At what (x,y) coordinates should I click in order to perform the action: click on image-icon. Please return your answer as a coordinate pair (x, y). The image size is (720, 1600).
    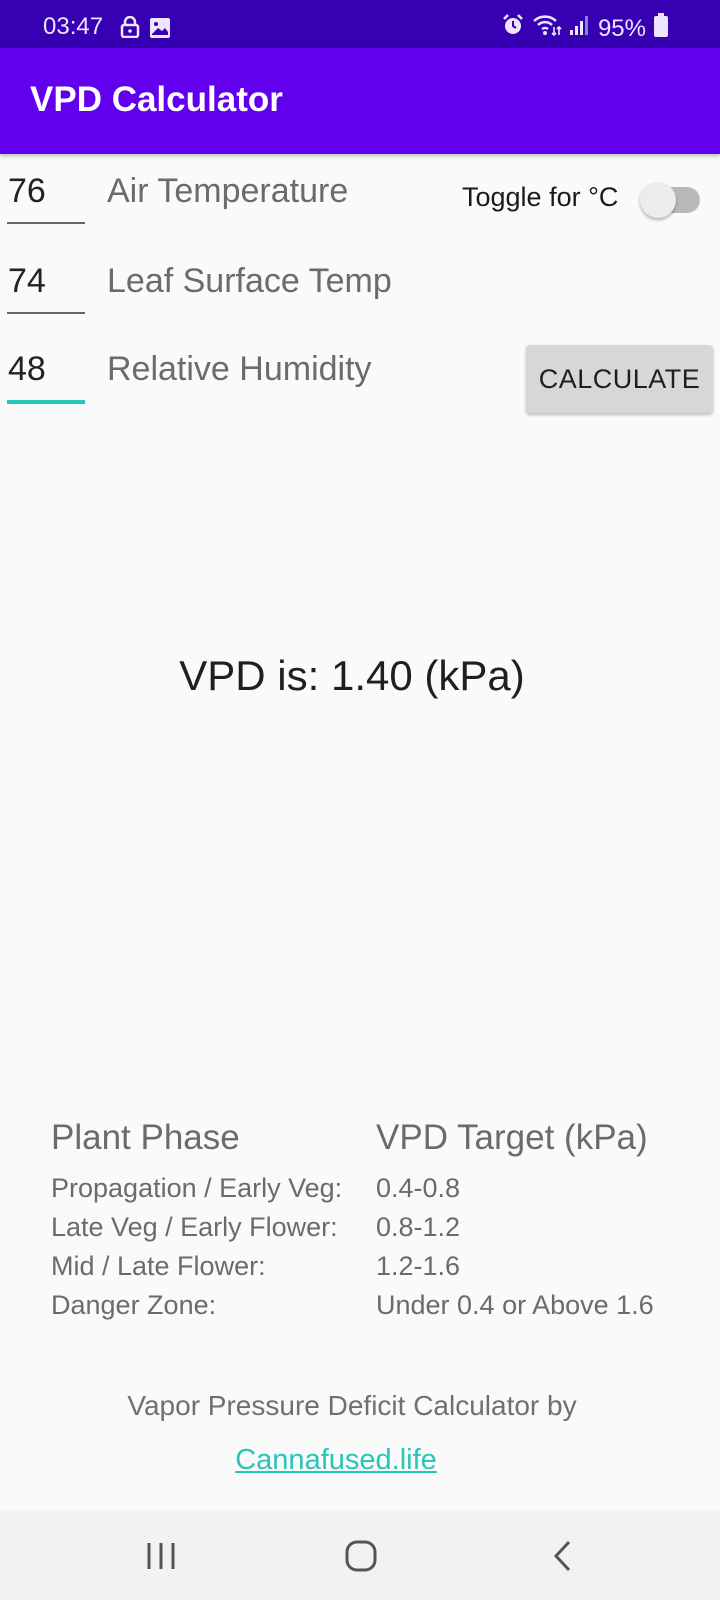
    Looking at the image, I should click on (160, 30).